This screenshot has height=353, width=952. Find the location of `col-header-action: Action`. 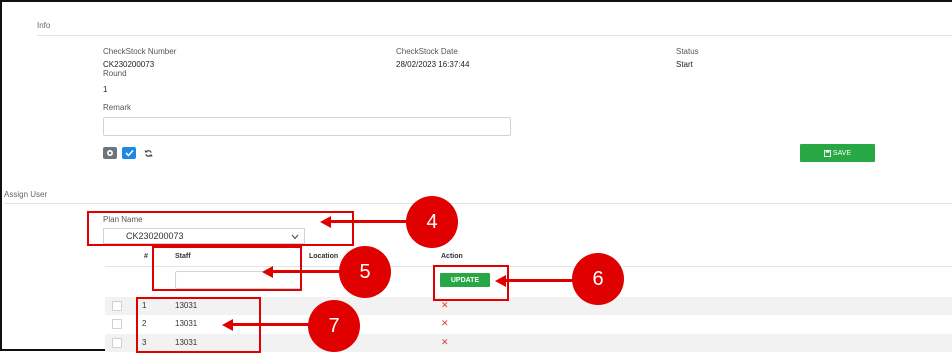

col-header-action: Action is located at coordinates (452, 256).